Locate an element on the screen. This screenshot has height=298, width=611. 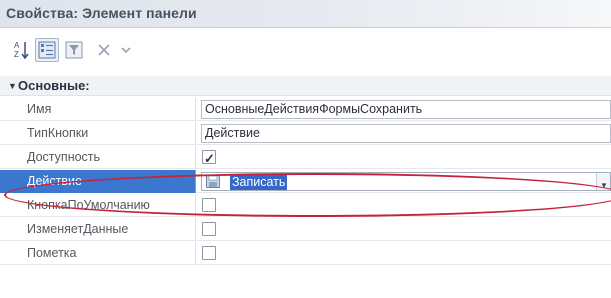
categorized-view-button is located at coordinates (47, 50).